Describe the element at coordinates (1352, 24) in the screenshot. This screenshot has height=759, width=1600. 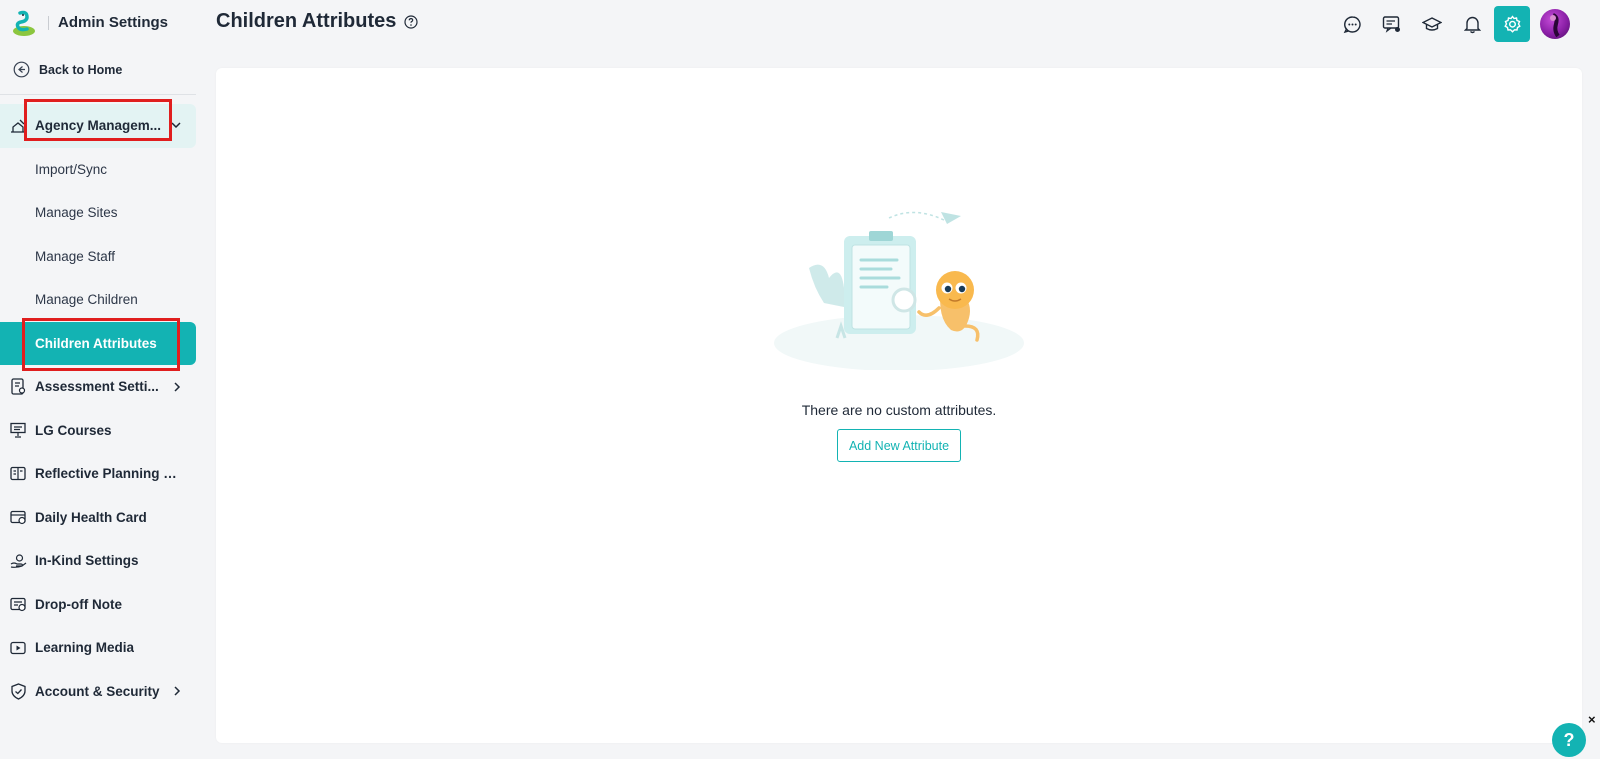
I see `chat-icon` at that location.